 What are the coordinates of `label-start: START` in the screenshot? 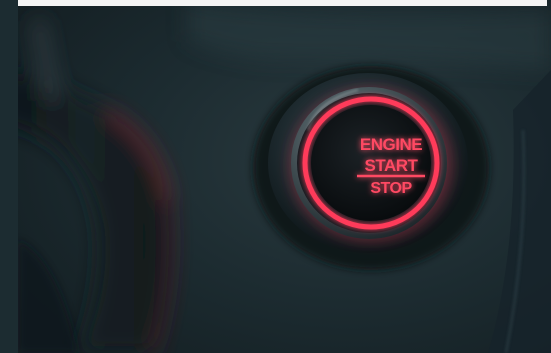 It's located at (392, 165).